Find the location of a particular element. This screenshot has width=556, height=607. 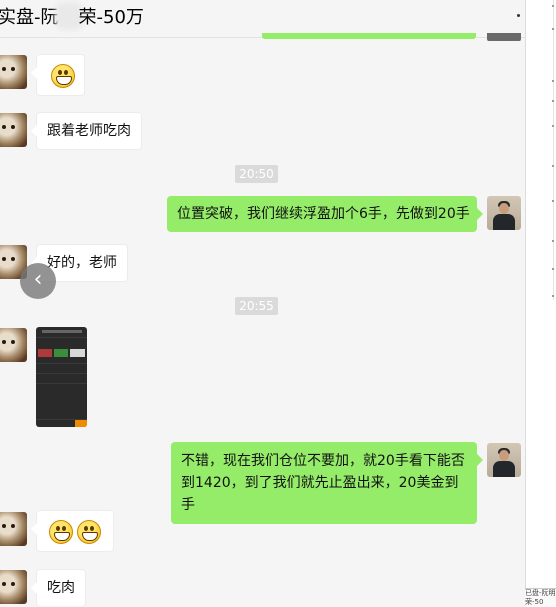

chat-title-prefix: 实盘-阮 is located at coordinates (29, 17).